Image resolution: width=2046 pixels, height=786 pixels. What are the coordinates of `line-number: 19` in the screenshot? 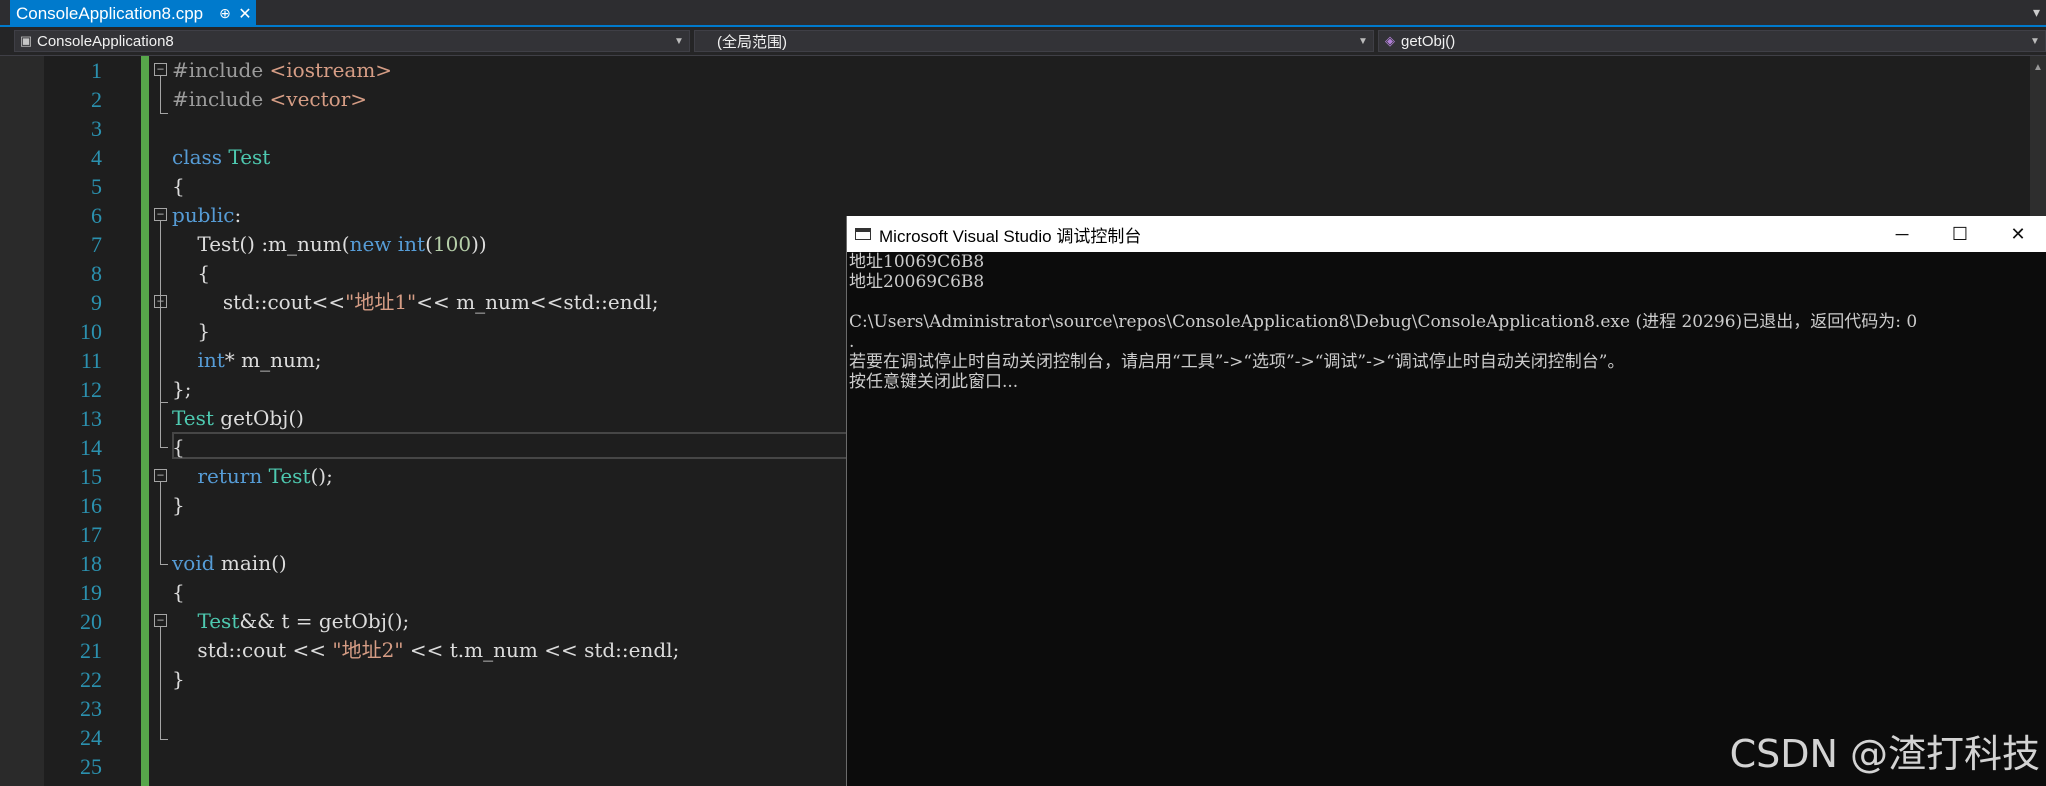 It's located at (91, 592).